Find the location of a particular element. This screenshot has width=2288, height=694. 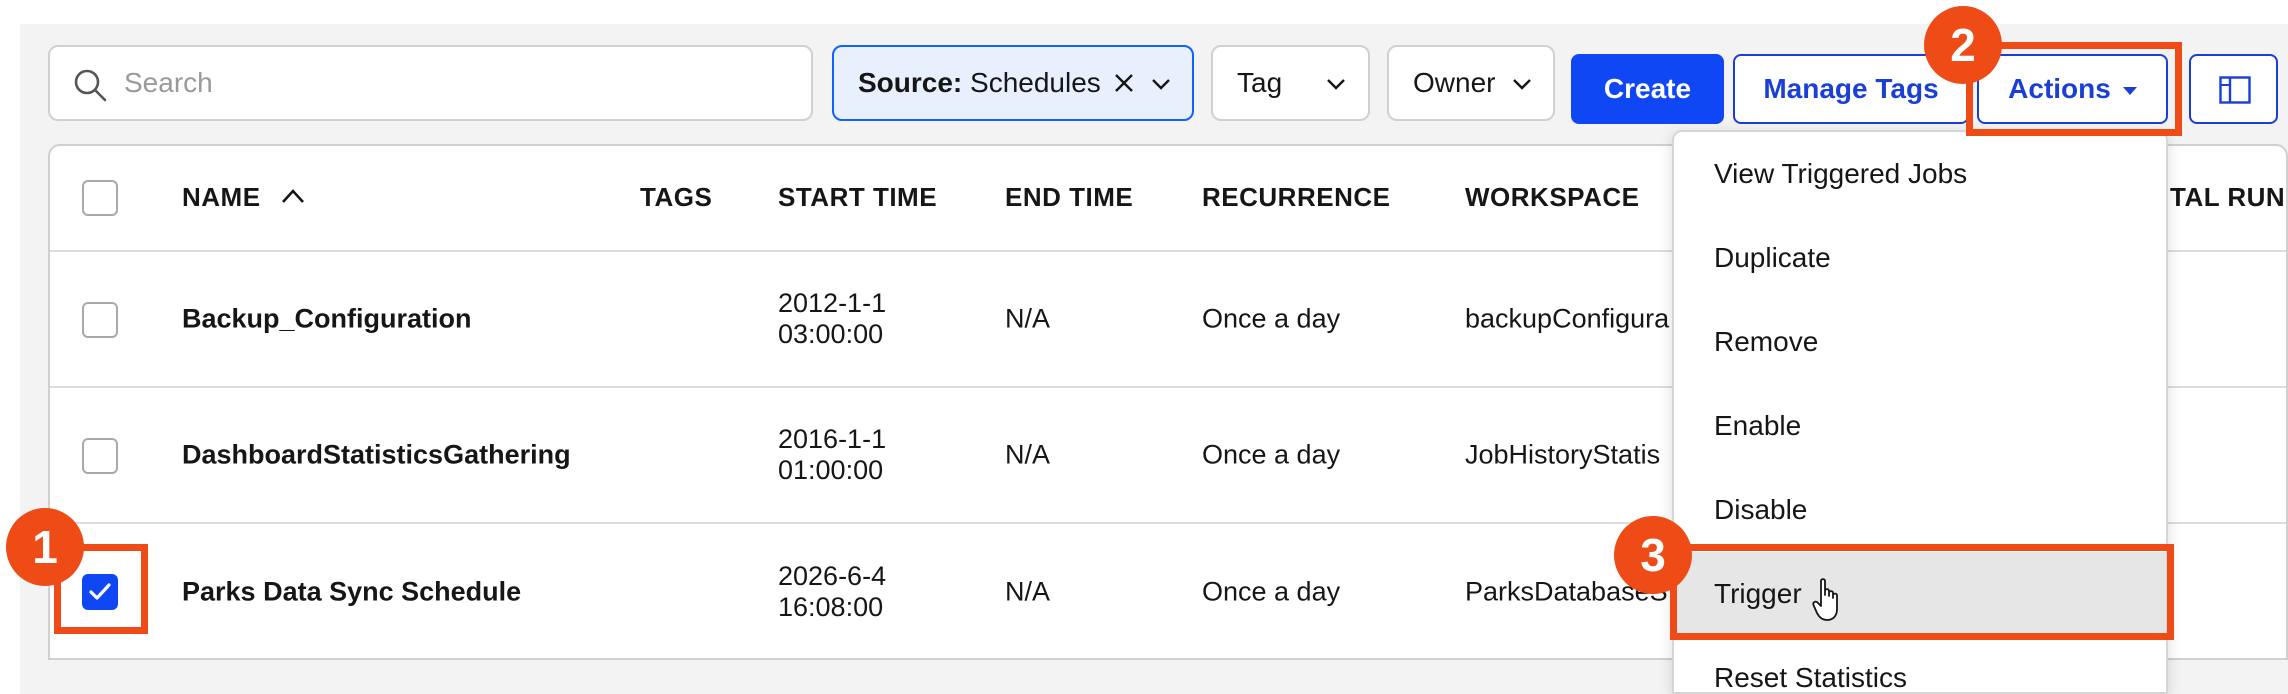

column-header-recurrence: RECURRENCE is located at coordinates (1296, 197).